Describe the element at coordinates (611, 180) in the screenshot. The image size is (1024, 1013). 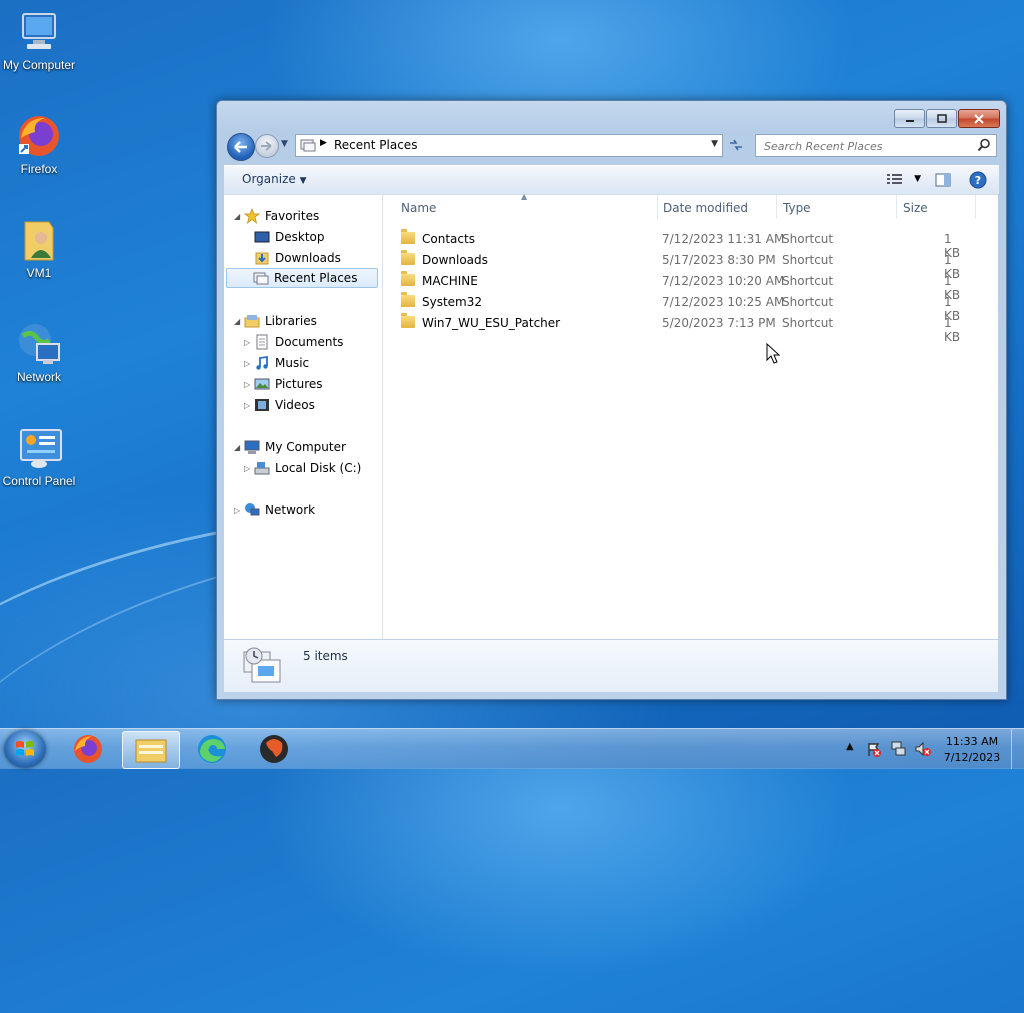
I see `command-bar: Organize ▼ ▼ ?` at that location.